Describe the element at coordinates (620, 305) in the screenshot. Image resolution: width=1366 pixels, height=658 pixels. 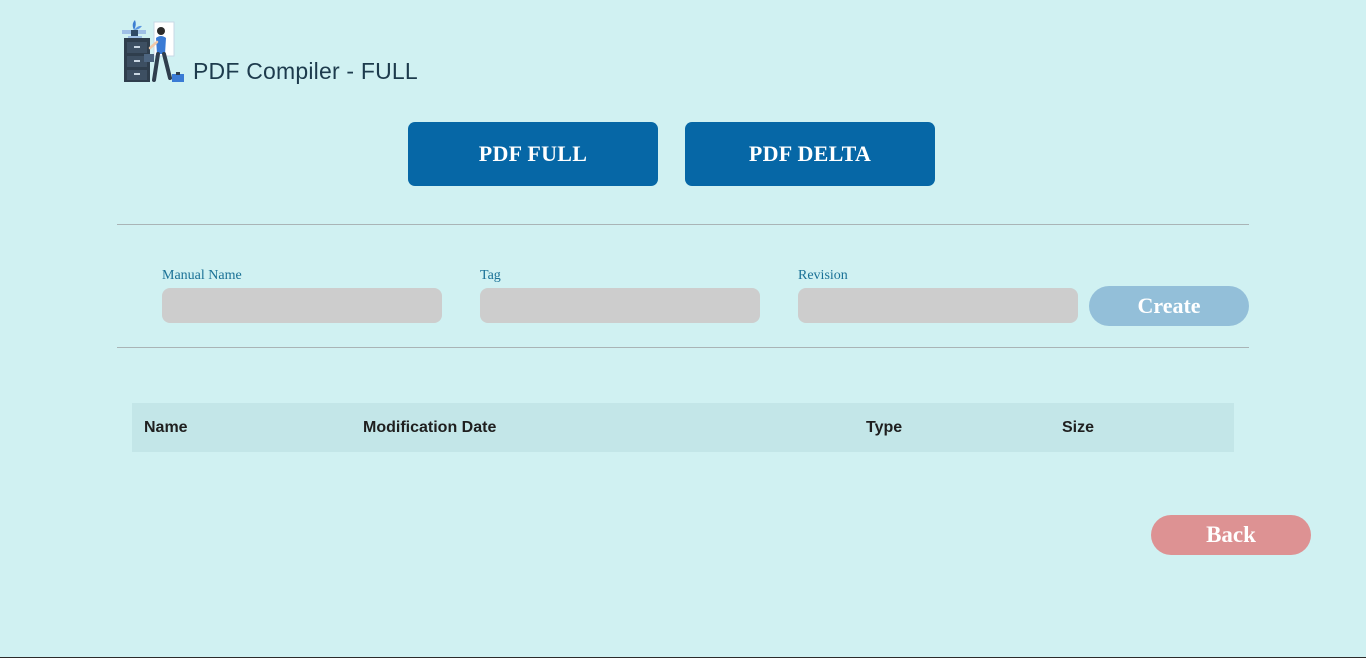
I see `tag-input` at that location.